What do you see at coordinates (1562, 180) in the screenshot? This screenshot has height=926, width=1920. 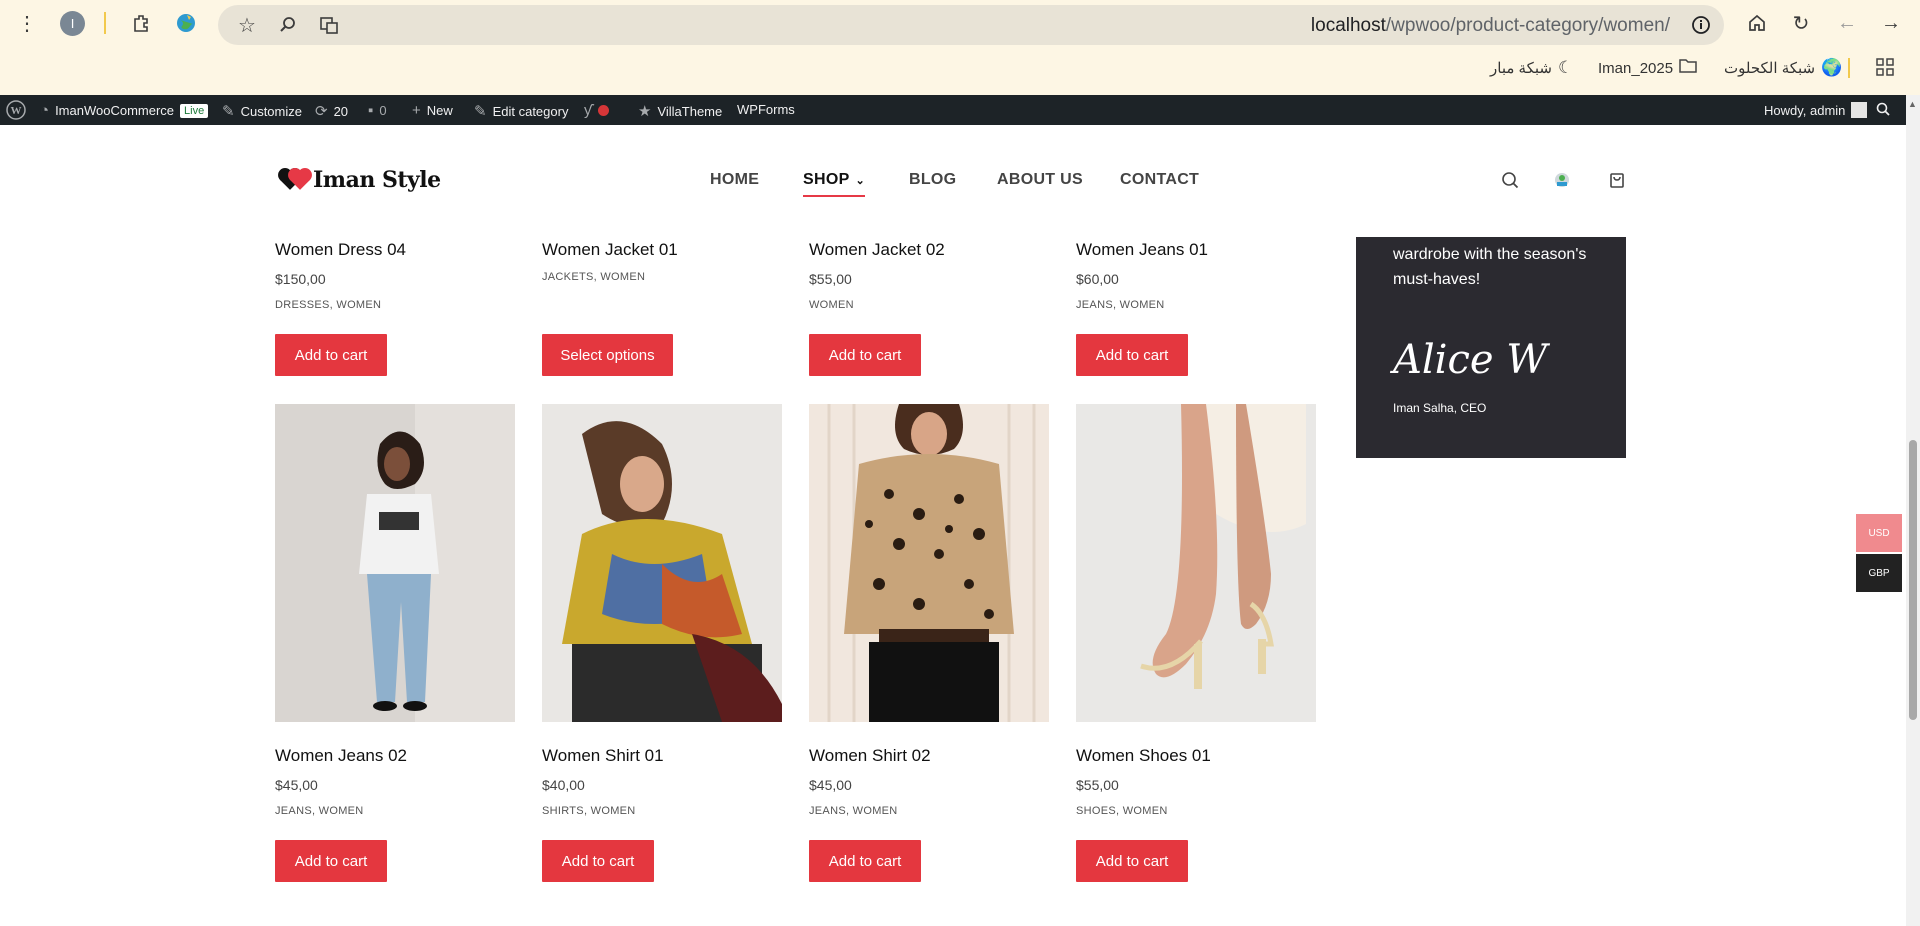 I see `account-icon` at bounding box center [1562, 180].